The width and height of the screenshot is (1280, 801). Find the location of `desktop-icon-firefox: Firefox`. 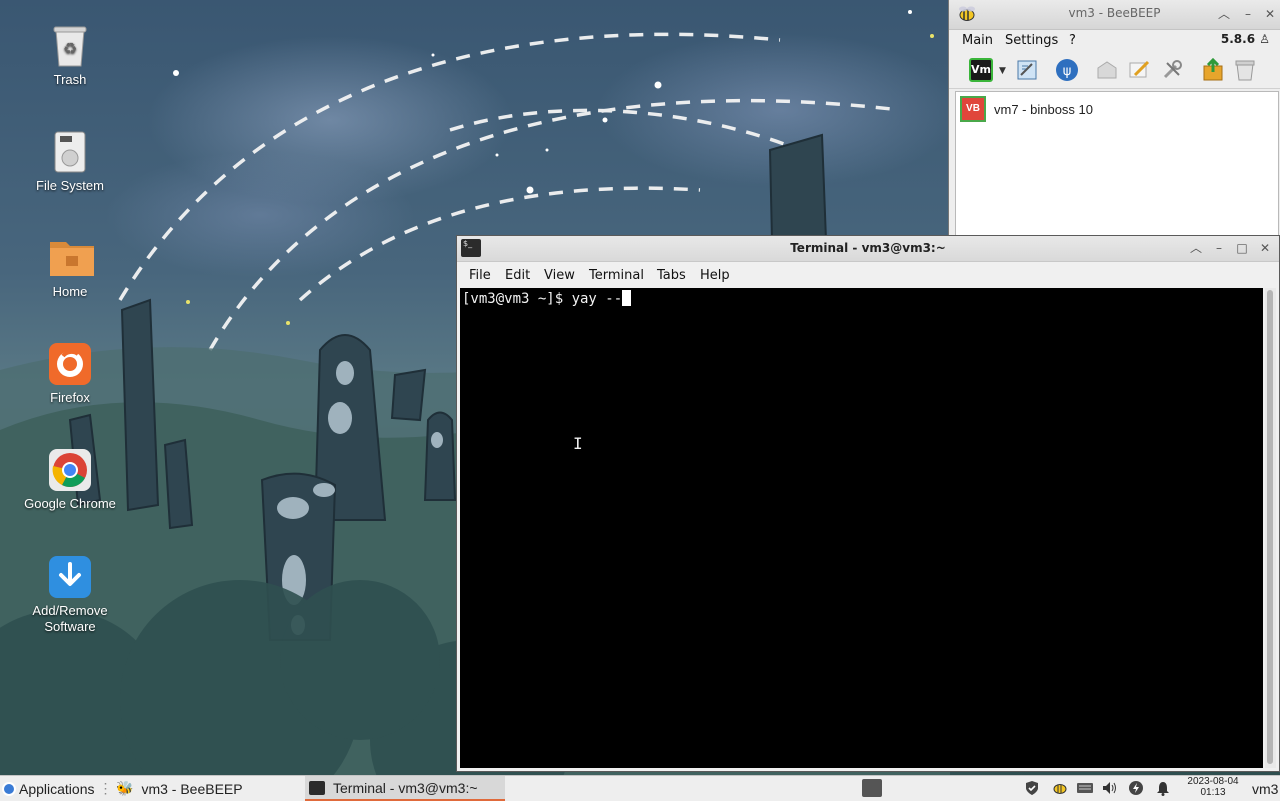

desktop-icon-firefox: Firefox is located at coordinates (70, 374).